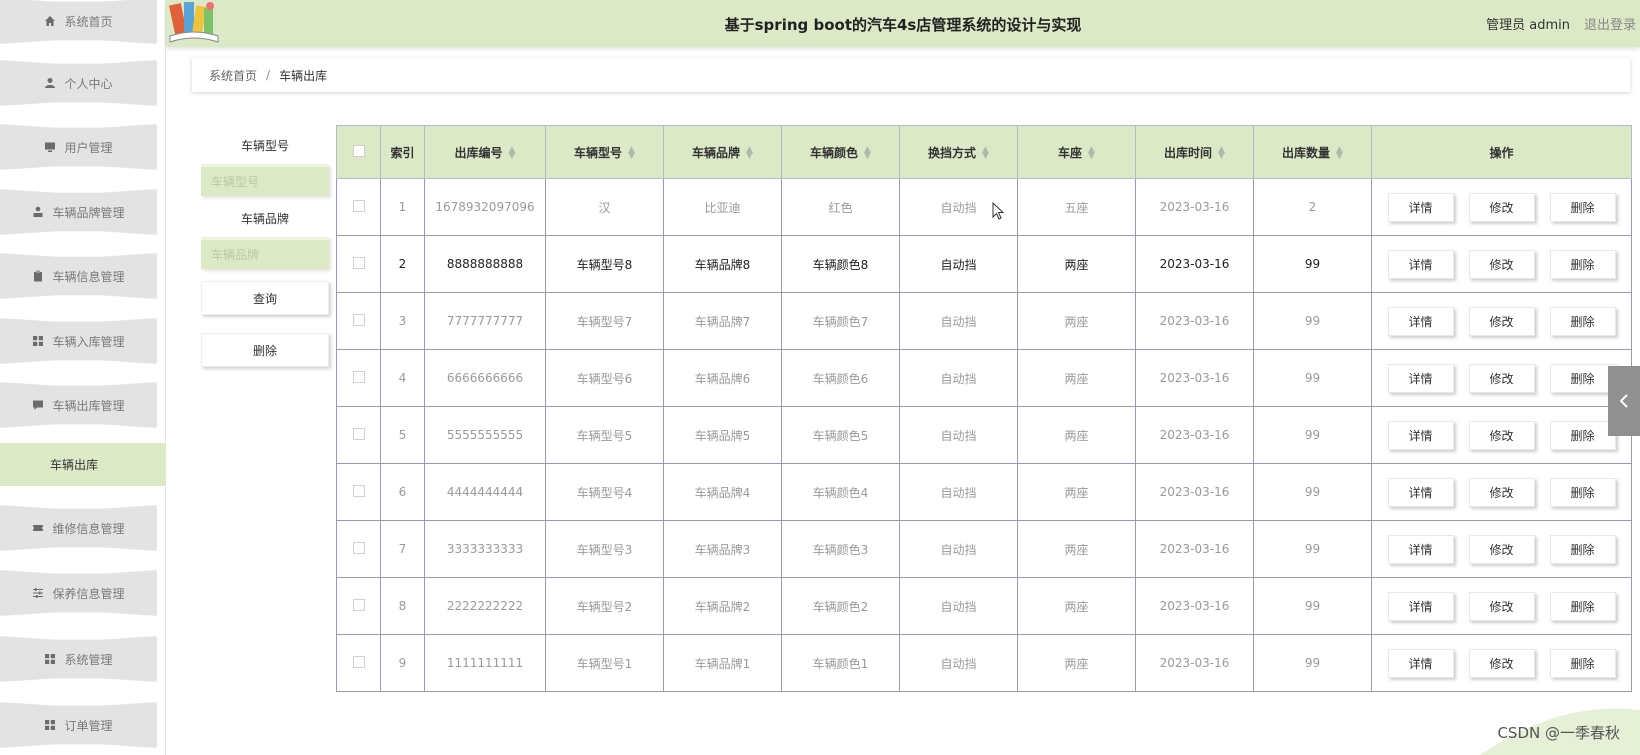 The height and width of the screenshot is (755, 1640). I want to click on sidebar-item-repair: 维修信息管理, so click(78, 528).